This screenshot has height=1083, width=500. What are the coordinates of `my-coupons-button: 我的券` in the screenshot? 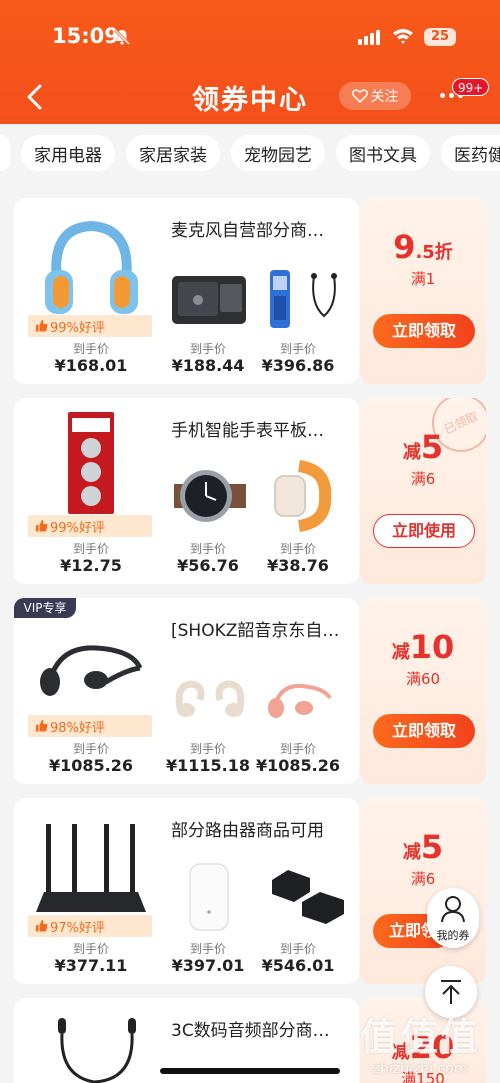 It's located at (453, 918).